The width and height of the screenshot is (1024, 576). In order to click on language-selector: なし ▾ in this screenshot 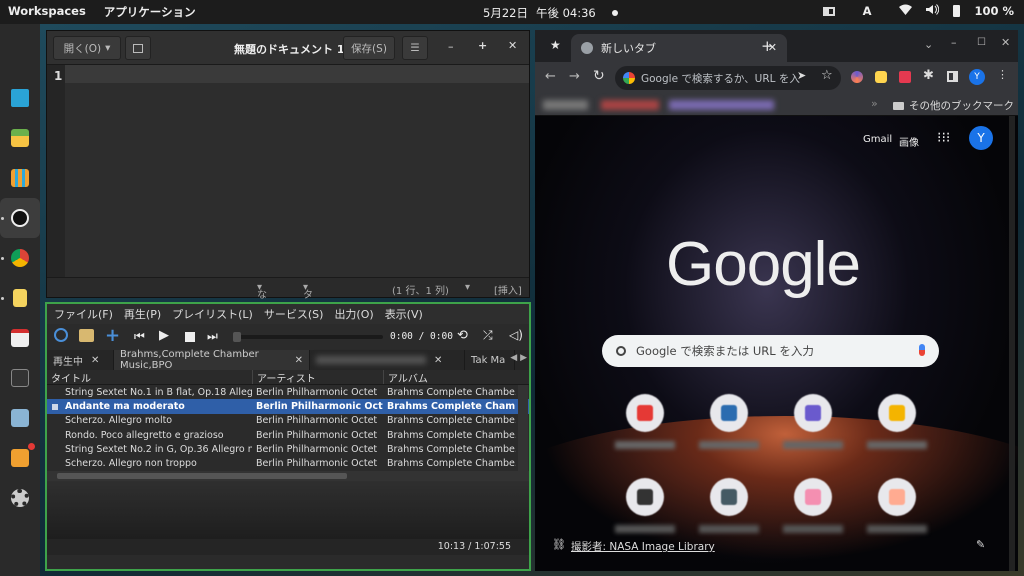, I will do `click(262, 299)`.